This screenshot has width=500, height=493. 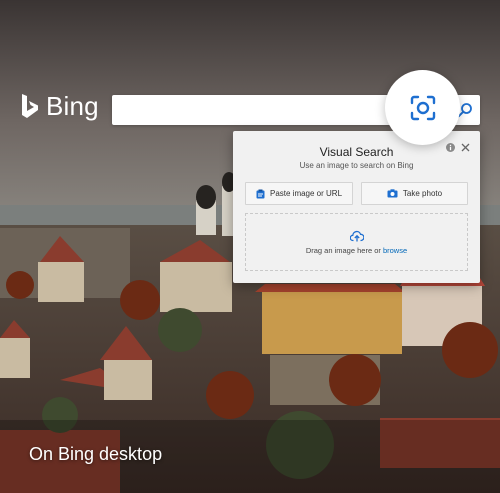 I want to click on drop-text: Drag an image here or, so click(x=343, y=250).